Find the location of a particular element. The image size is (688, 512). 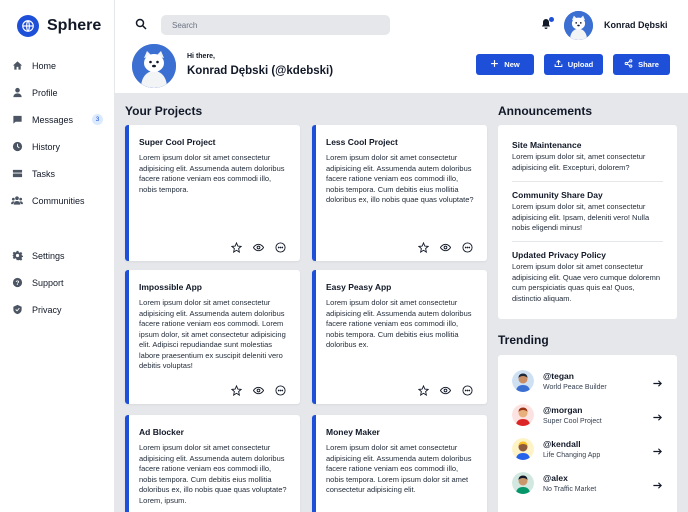

trending-item: @tegan World Peace Builder is located at coordinates (587, 381).